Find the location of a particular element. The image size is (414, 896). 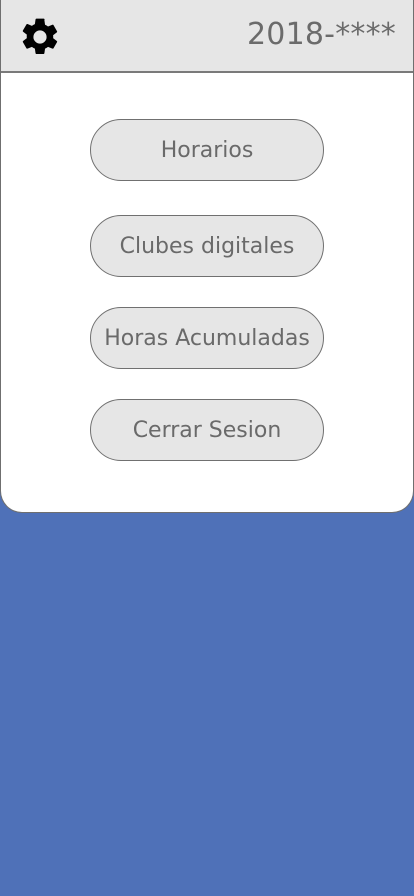

horas-acumuladas-button: Horas Acumuladas is located at coordinates (207, 338).